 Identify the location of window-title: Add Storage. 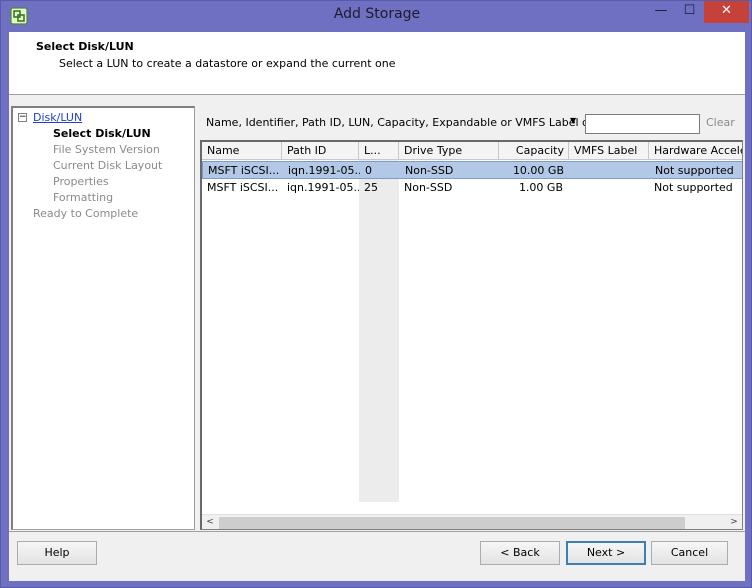
(377, 14).